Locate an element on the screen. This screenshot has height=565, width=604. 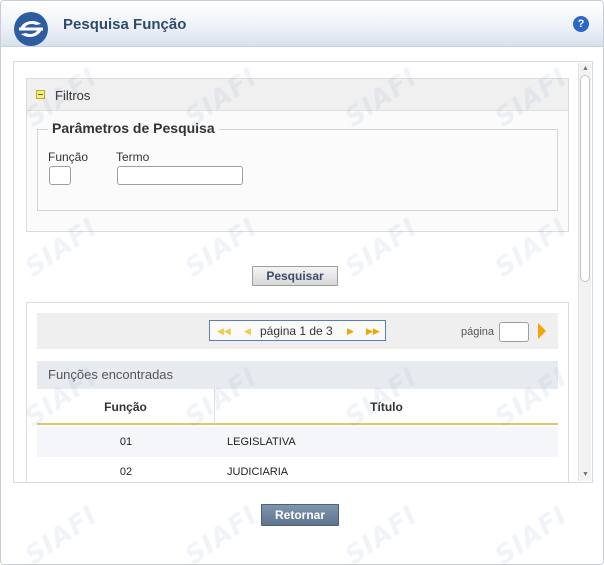
table-row: 01 LEGISLATIVA is located at coordinates (297, 442).